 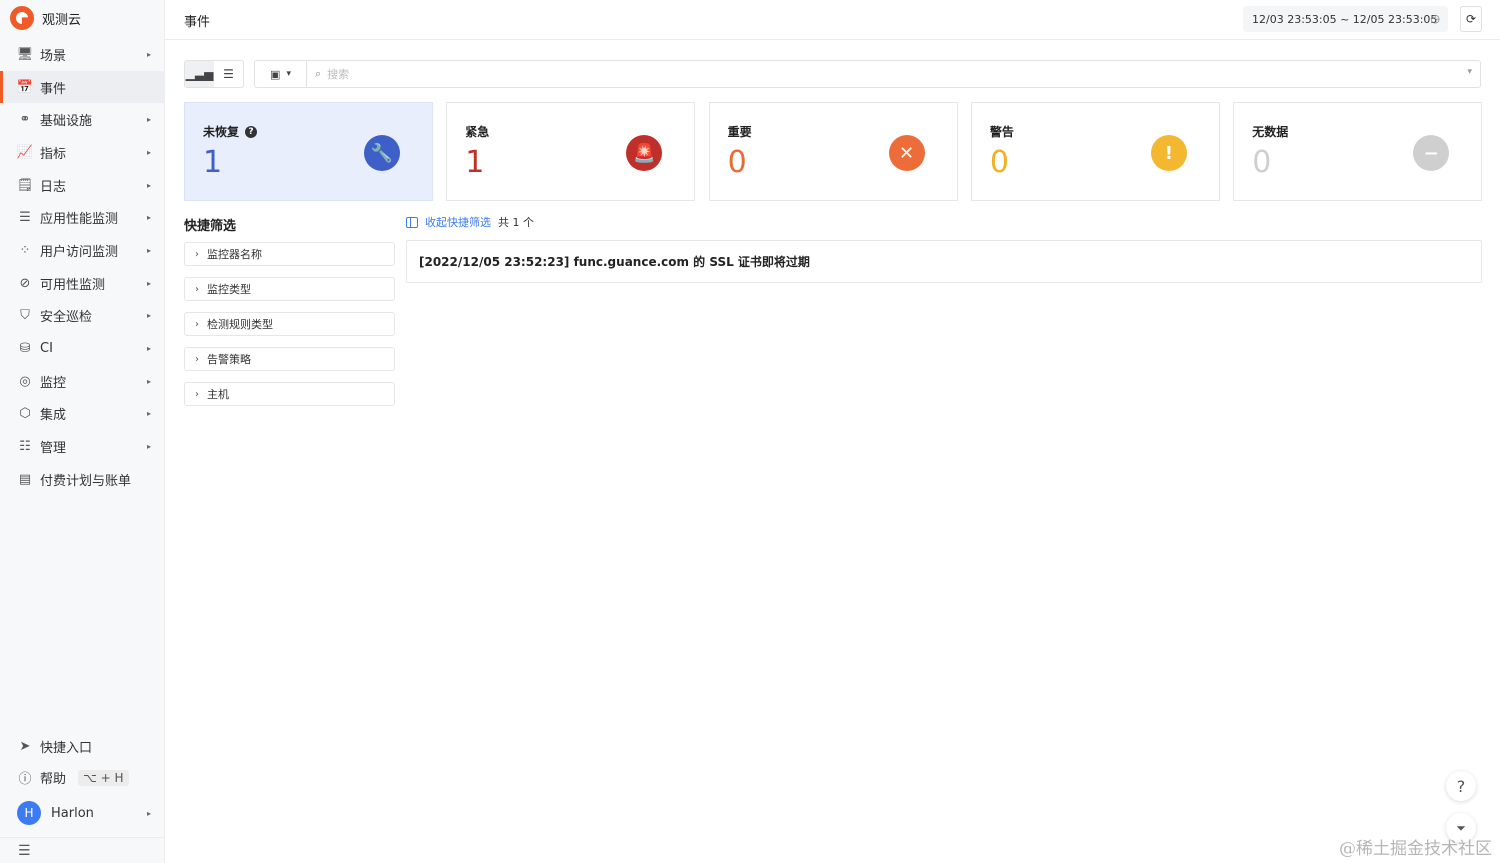 What do you see at coordinates (251, 131) in the screenshot?
I see `help-icon: ?` at bounding box center [251, 131].